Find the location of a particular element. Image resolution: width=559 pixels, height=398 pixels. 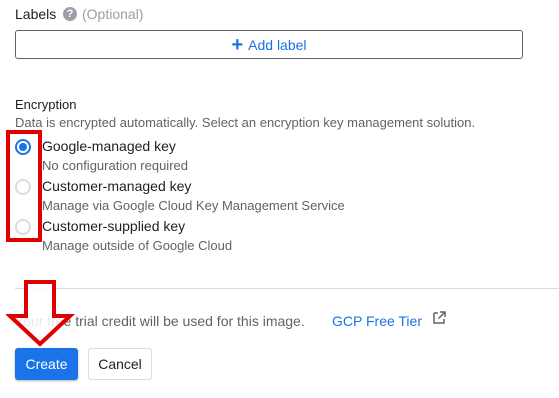

add-label-button: + Add label is located at coordinates (269, 44).